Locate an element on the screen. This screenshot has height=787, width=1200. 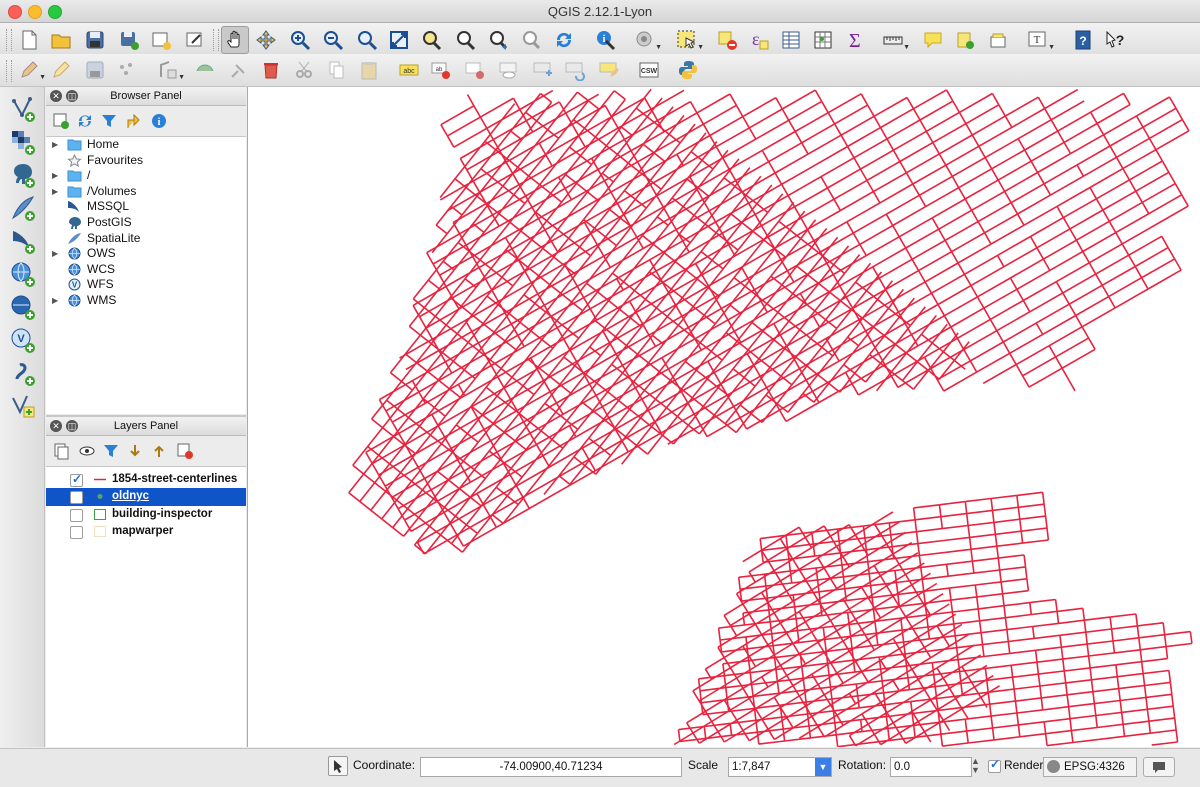
add-wms-layer-icon is located at coordinates (23, 274).